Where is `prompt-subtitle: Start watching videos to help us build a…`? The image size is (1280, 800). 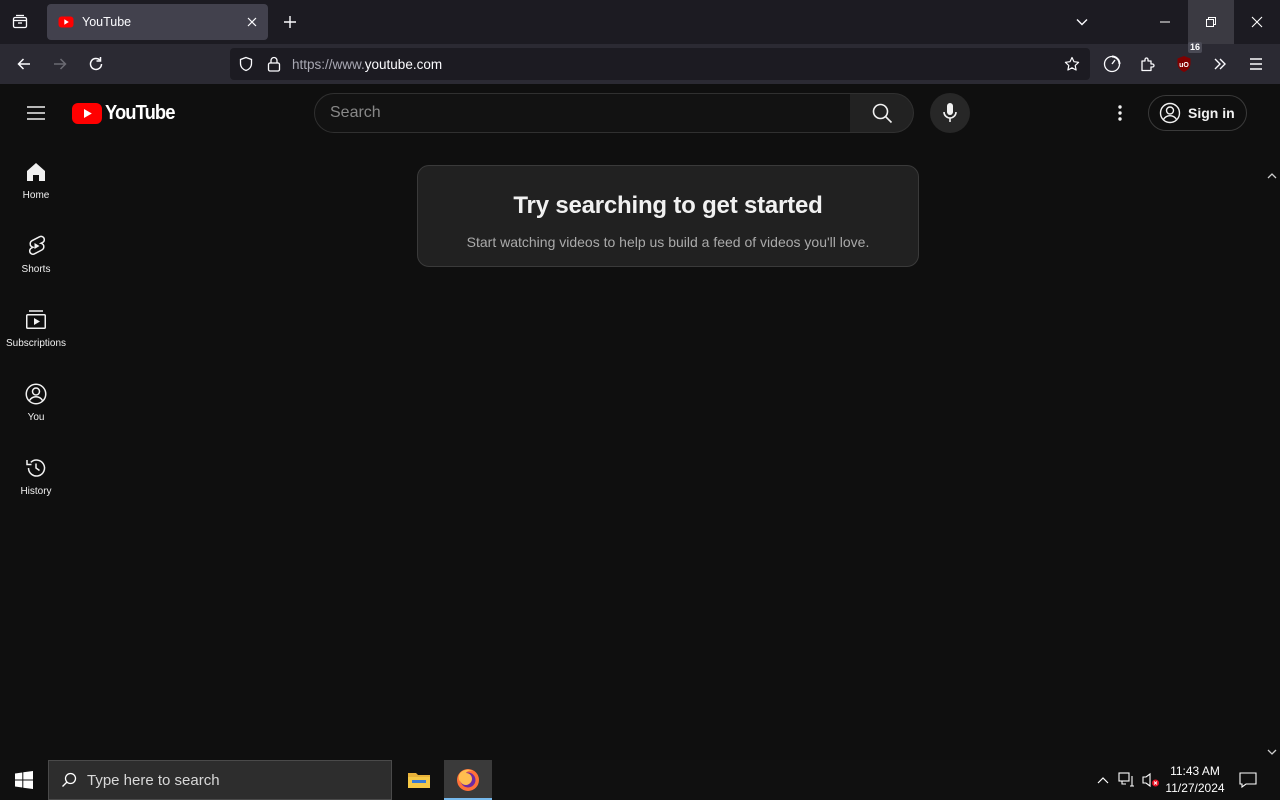 prompt-subtitle: Start watching videos to help us build a… is located at coordinates (668, 242).